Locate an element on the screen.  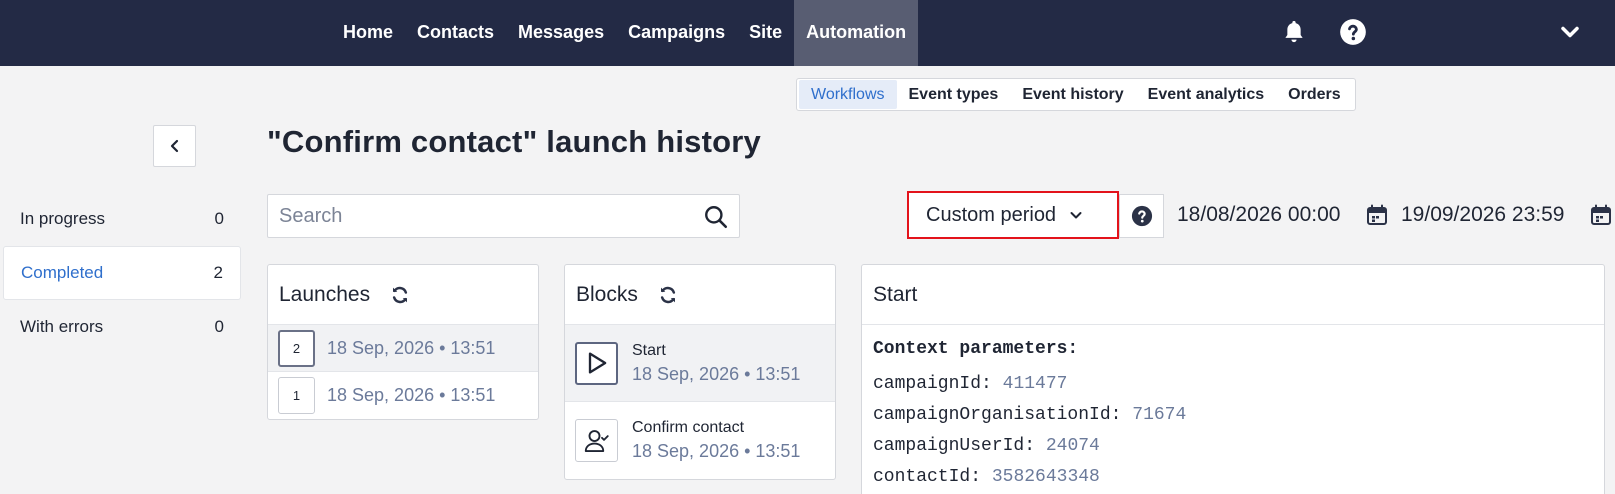
date-to: 19/09/2026 23:59 is located at coordinates (1483, 215).